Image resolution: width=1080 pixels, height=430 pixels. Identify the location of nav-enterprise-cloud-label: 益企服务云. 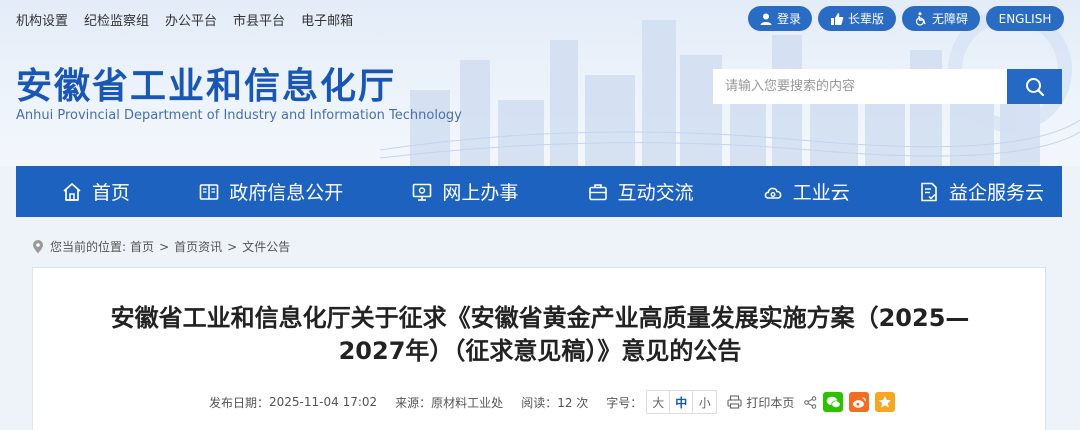
(996, 193).